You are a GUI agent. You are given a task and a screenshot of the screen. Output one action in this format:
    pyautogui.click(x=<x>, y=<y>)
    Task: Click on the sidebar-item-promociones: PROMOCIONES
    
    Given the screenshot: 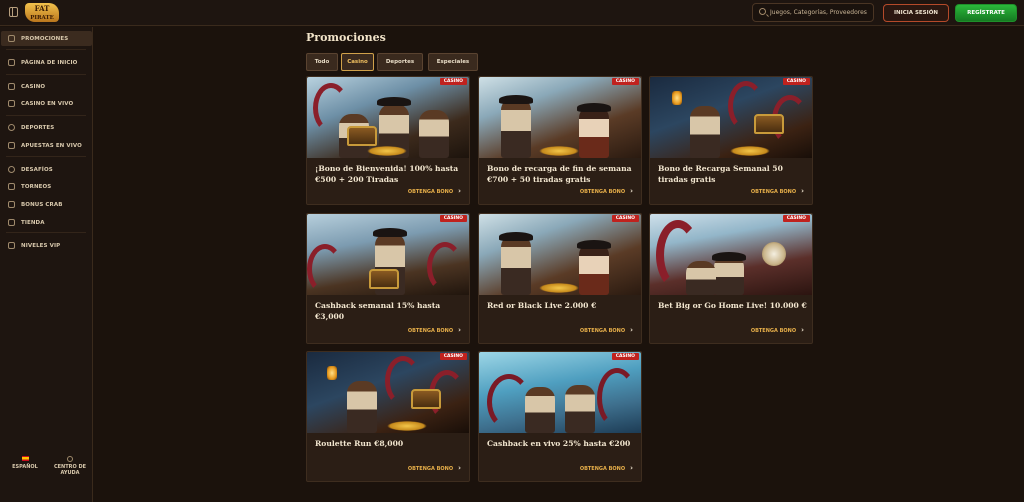 What is the action you would take?
    pyautogui.click(x=46, y=38)
    